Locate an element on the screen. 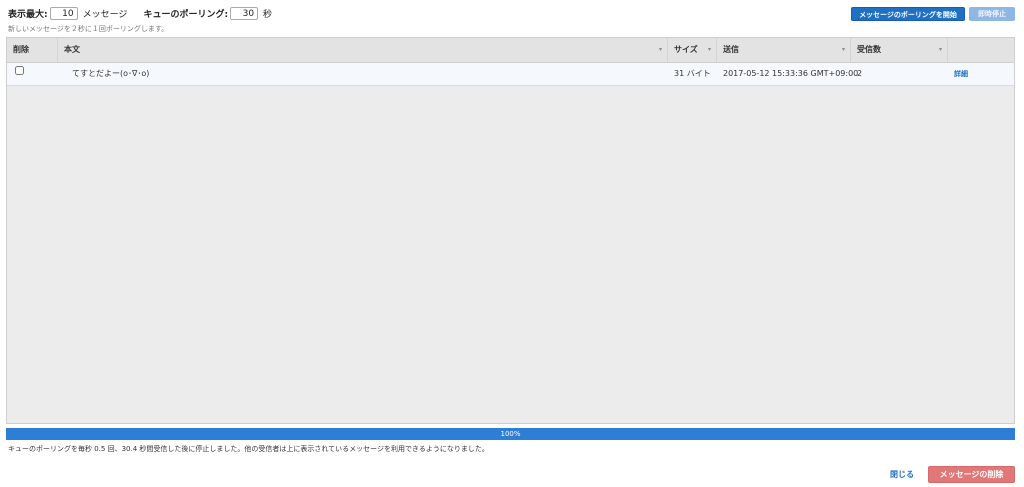  delete-cell is located at coordinates (32, 74).